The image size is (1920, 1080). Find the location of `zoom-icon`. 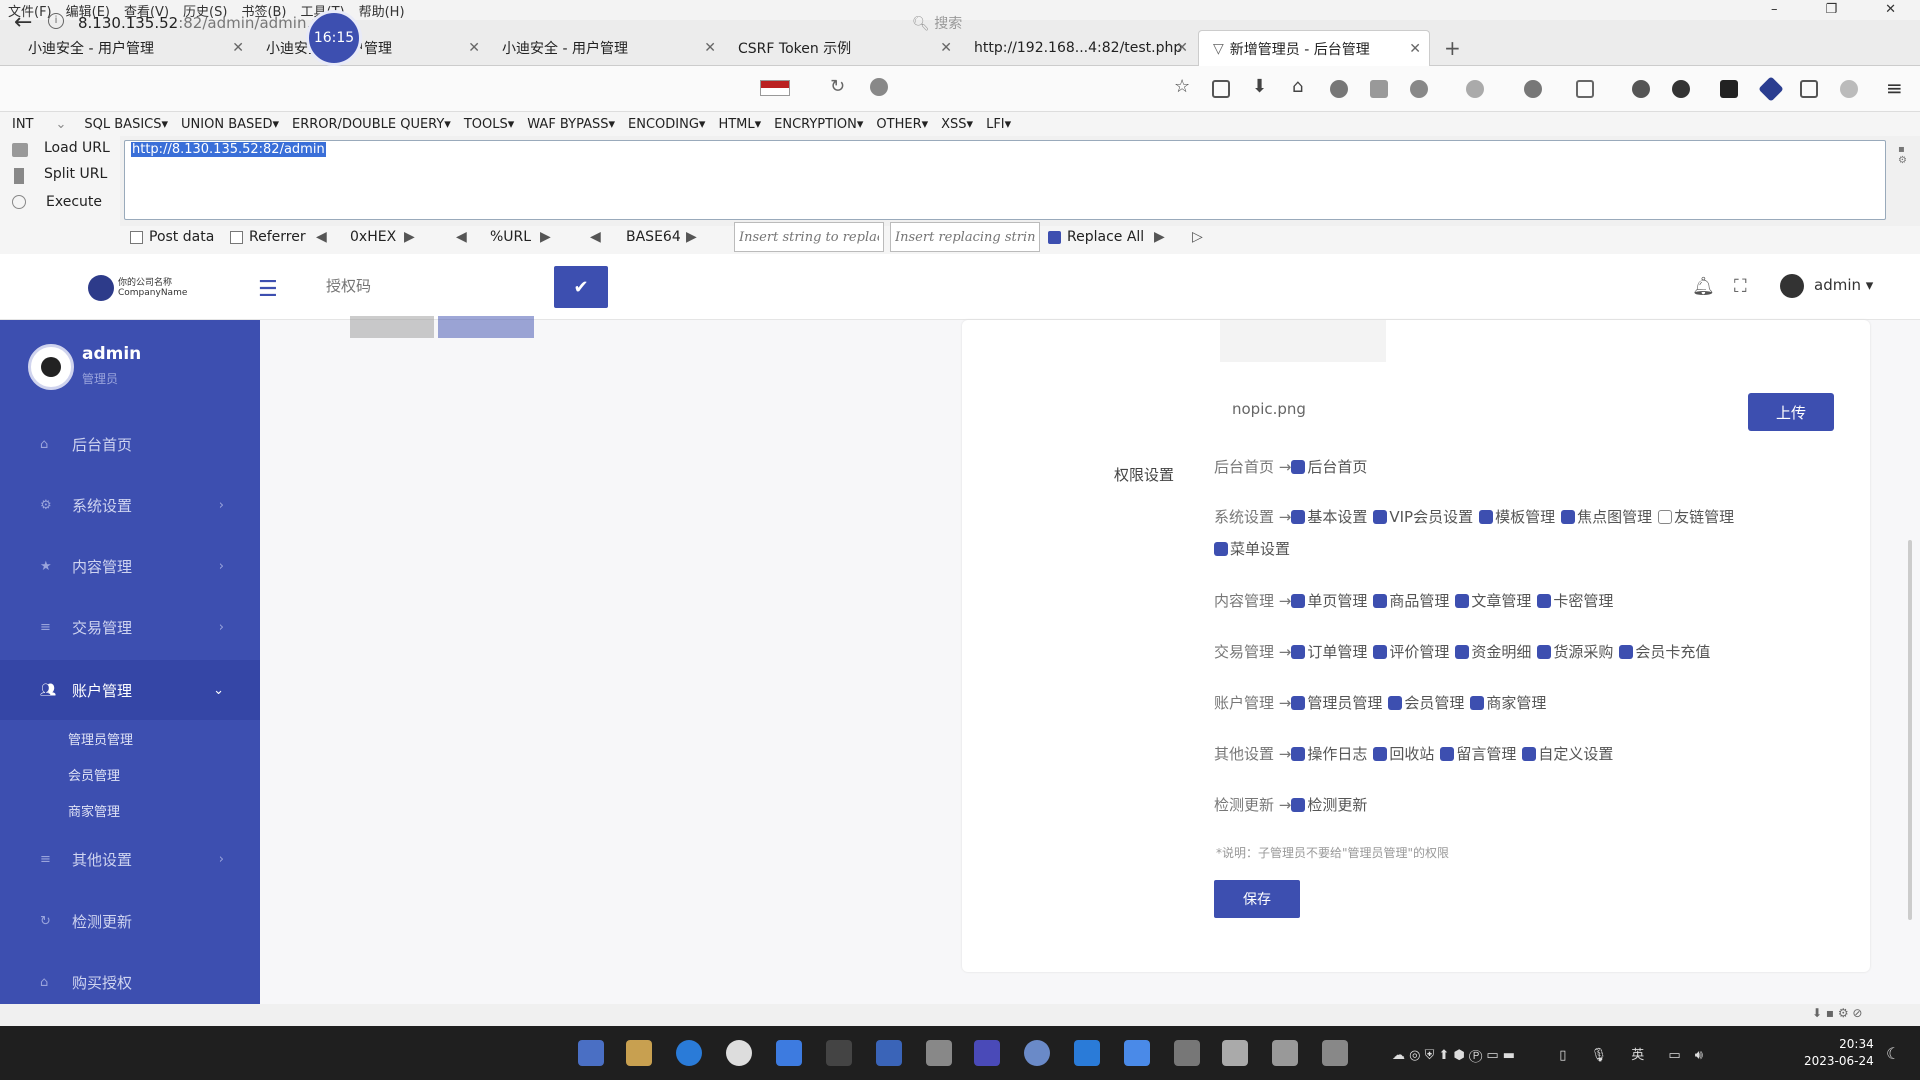

zoom-icon is located at coordinates (1641, 89).